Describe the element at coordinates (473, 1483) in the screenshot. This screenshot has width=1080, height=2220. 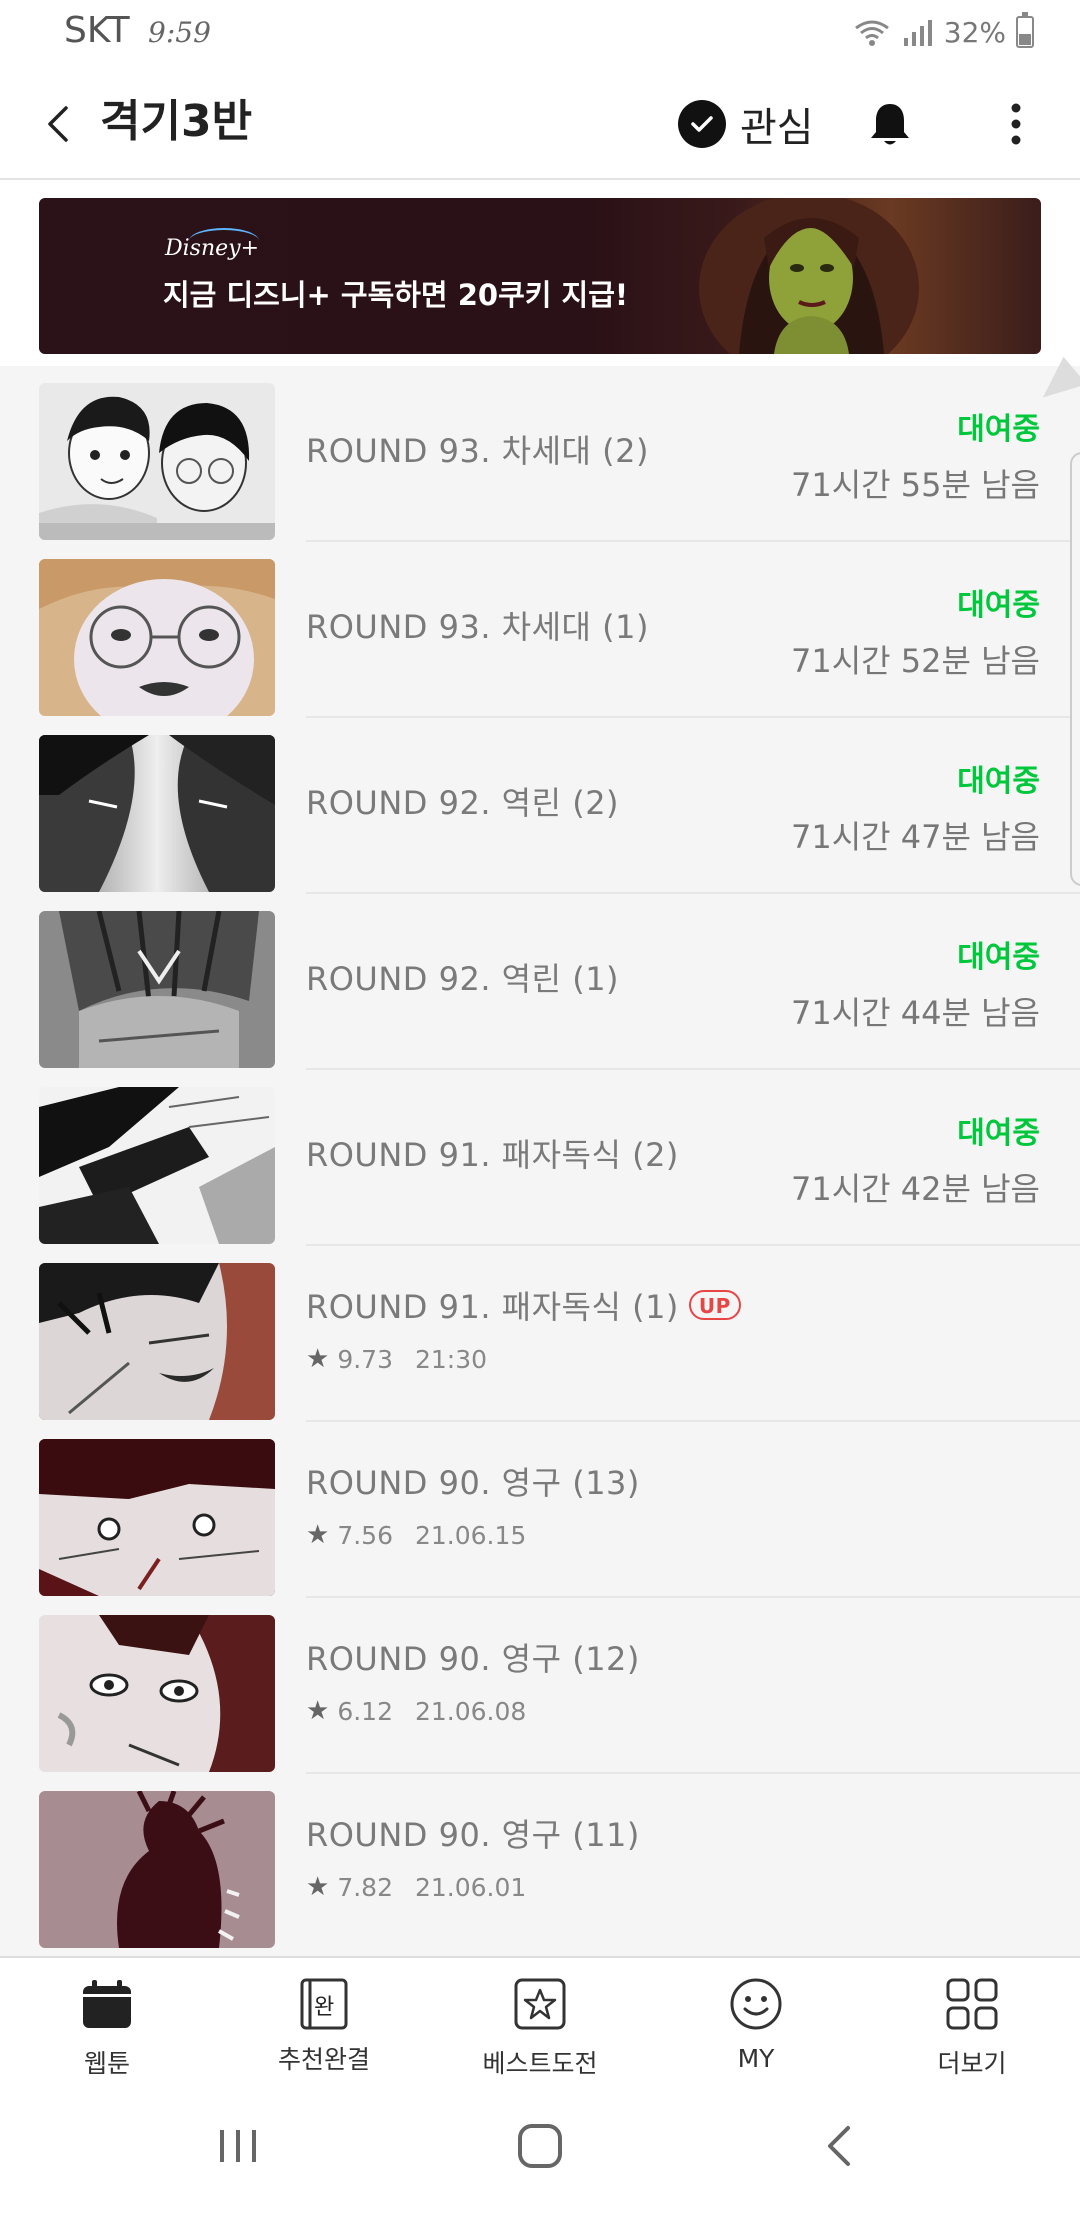
I see `episode-title: ROUND 90. 영구 (13)` at that location.